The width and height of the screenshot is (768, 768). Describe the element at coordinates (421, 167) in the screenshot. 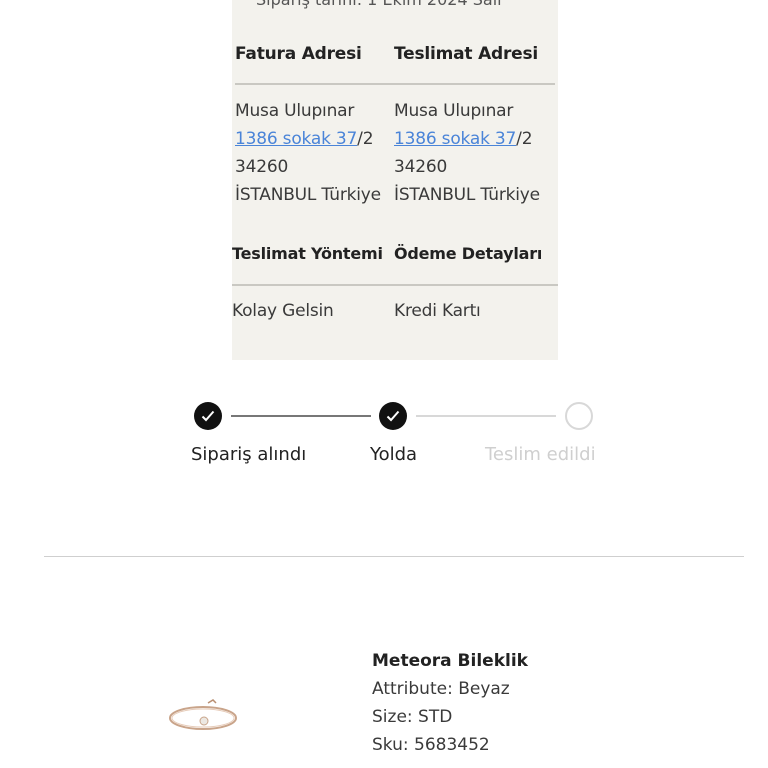

I see `shipping-postcode: 34260` at that location.